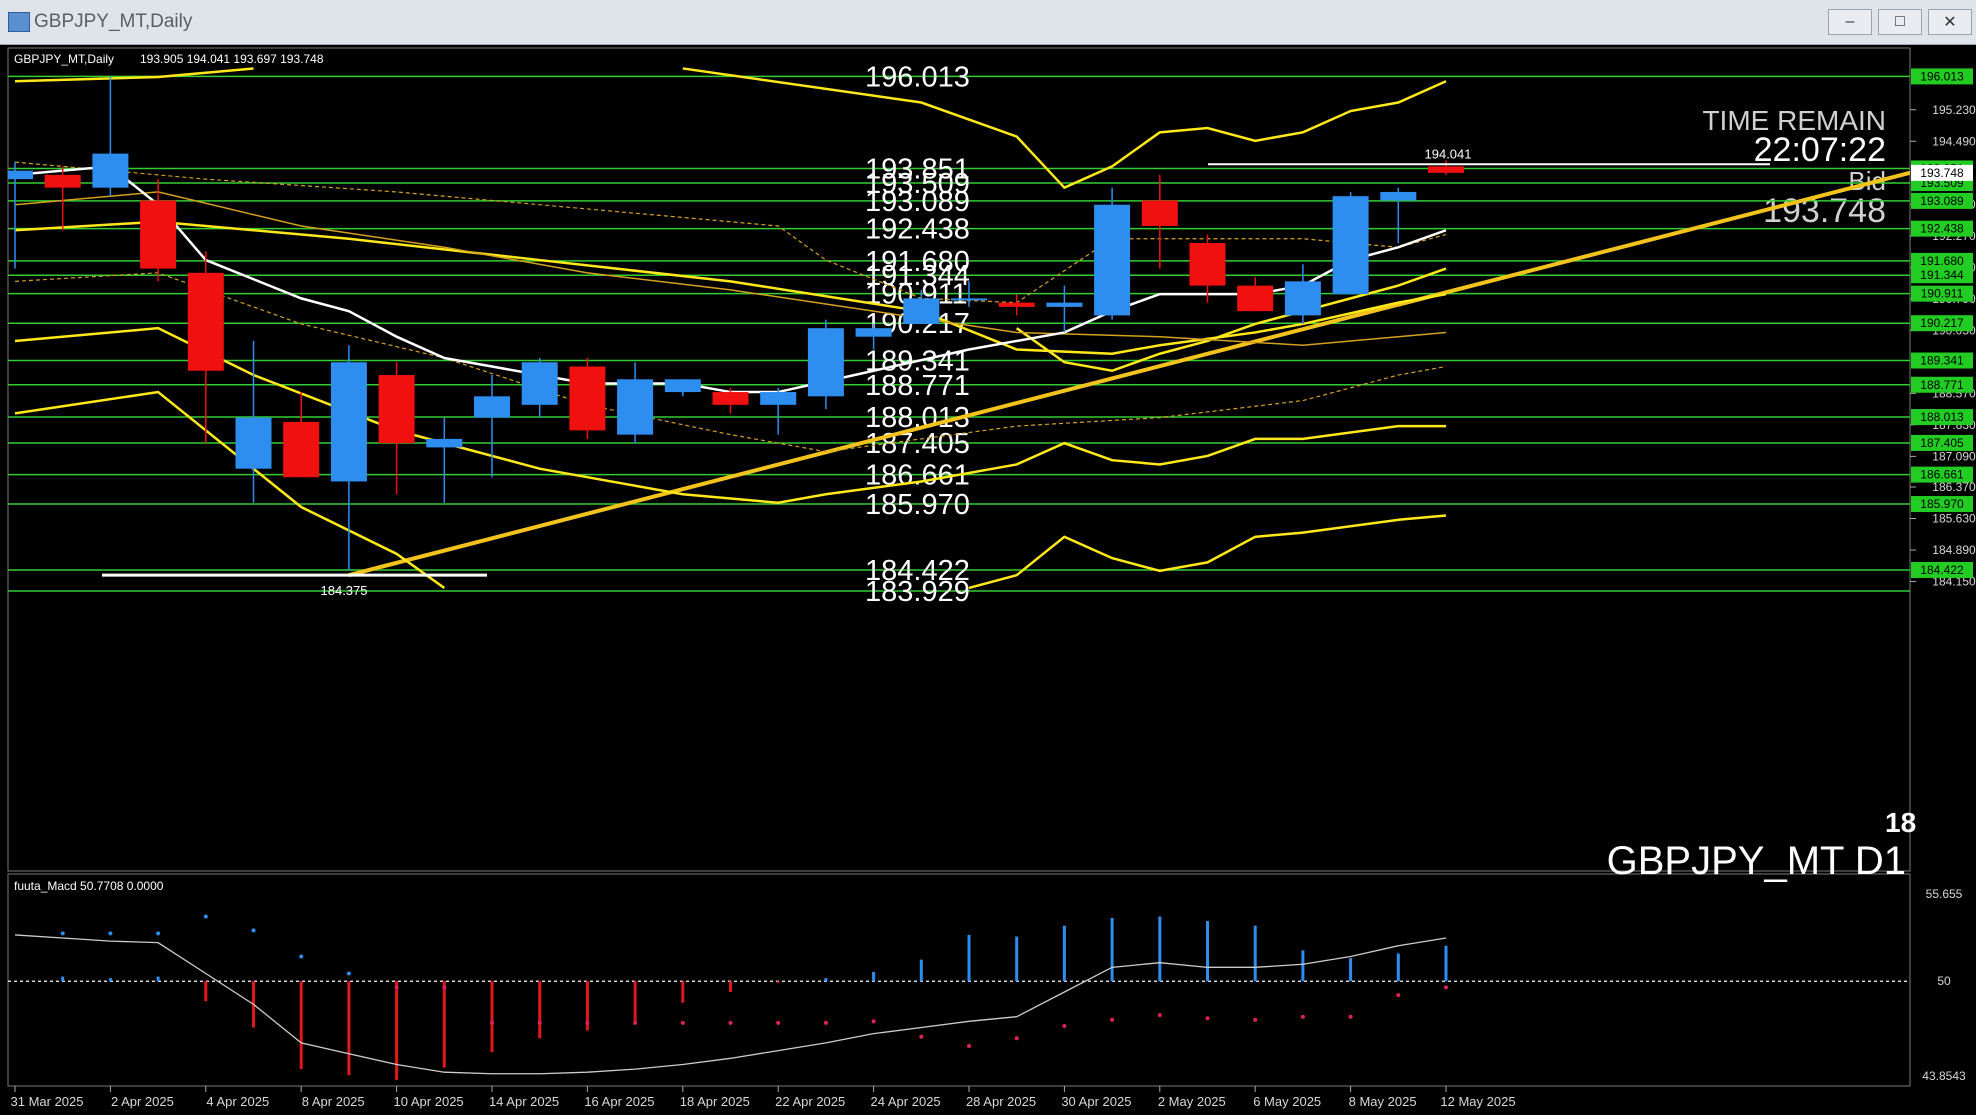  What do you see at coordinates (1942, 173) in the screenshot?
I see `bid-price-tag-label: 193.748` at bounding box center [1942, 173].